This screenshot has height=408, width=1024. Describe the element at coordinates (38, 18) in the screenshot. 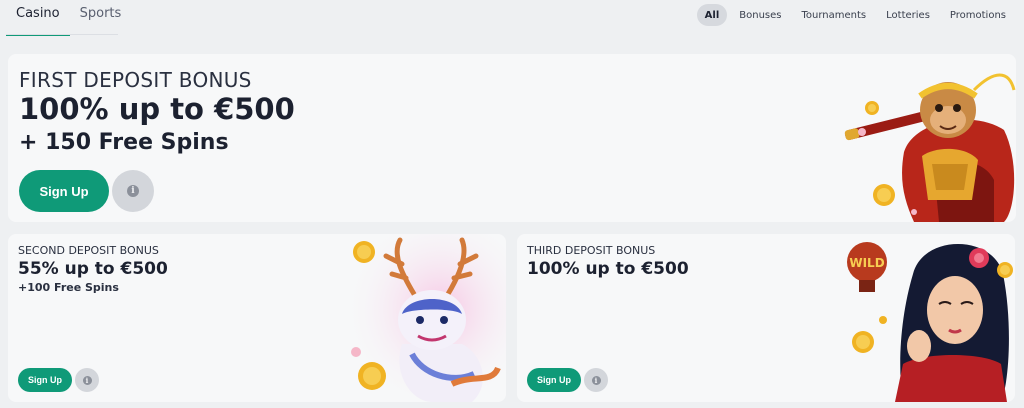

I see `tab-casino: Casino` at that location.